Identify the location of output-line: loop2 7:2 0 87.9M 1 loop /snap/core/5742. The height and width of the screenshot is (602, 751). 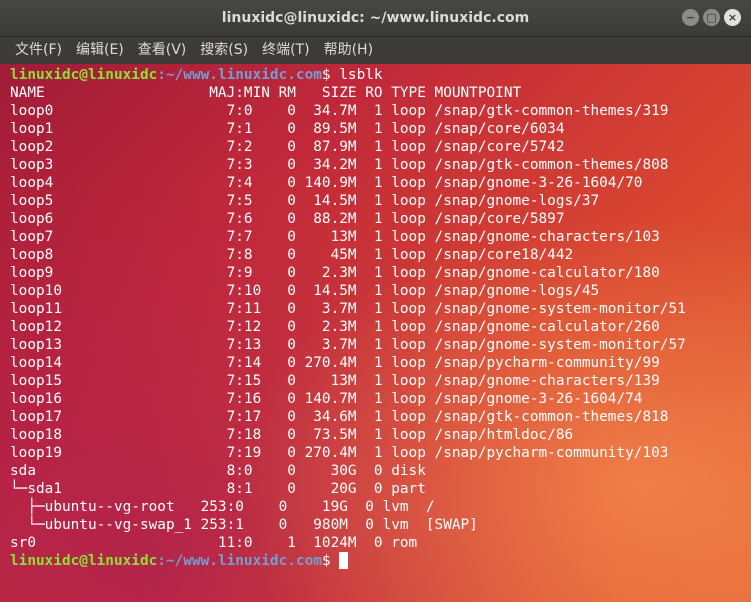
(287, 147).